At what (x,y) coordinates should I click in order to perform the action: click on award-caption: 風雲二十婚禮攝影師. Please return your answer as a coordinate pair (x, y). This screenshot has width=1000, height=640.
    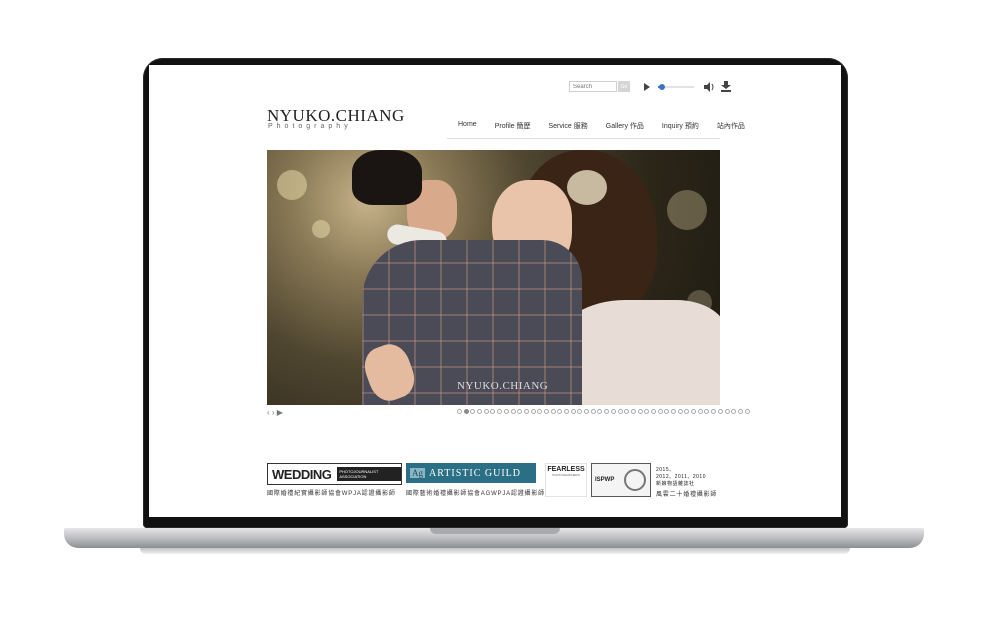
    Looking at the image, I should click on (687, 495).